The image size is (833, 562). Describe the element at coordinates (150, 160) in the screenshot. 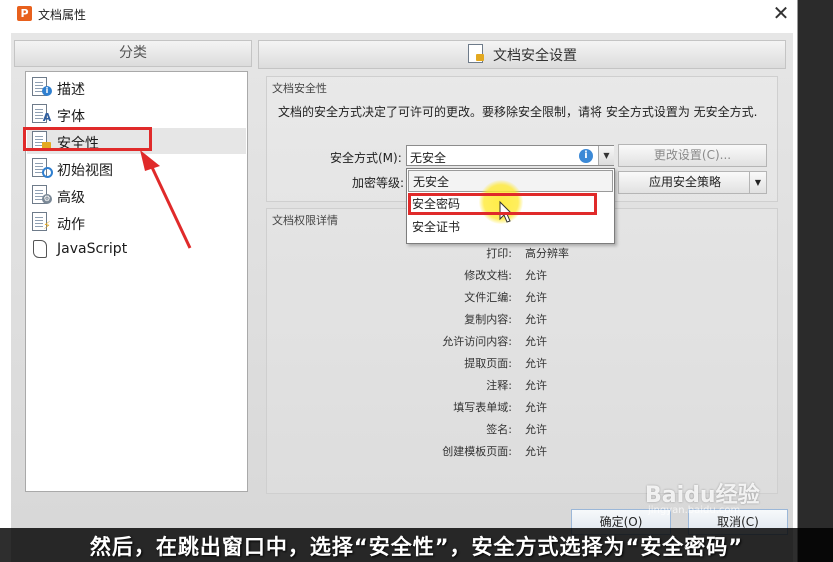

I see `annotation-arrowhead-icon` at that location.